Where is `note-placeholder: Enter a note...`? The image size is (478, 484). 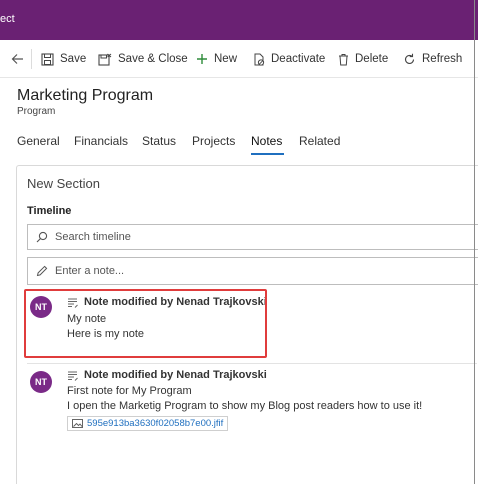 note-placeholder: Enter a note... is located at coordinates (90, 271).